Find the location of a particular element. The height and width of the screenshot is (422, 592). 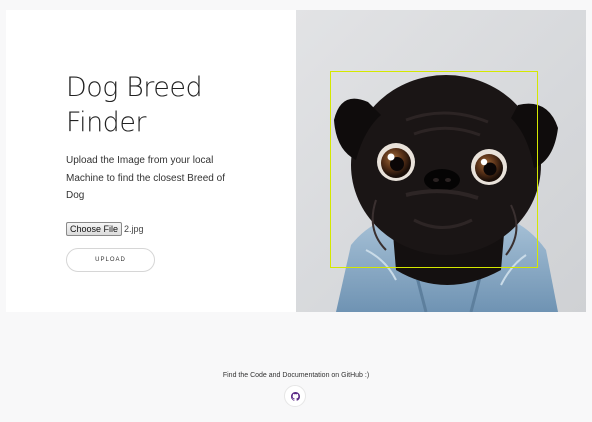

choose-file-button: Choose File is located at coordinates (94, 228).